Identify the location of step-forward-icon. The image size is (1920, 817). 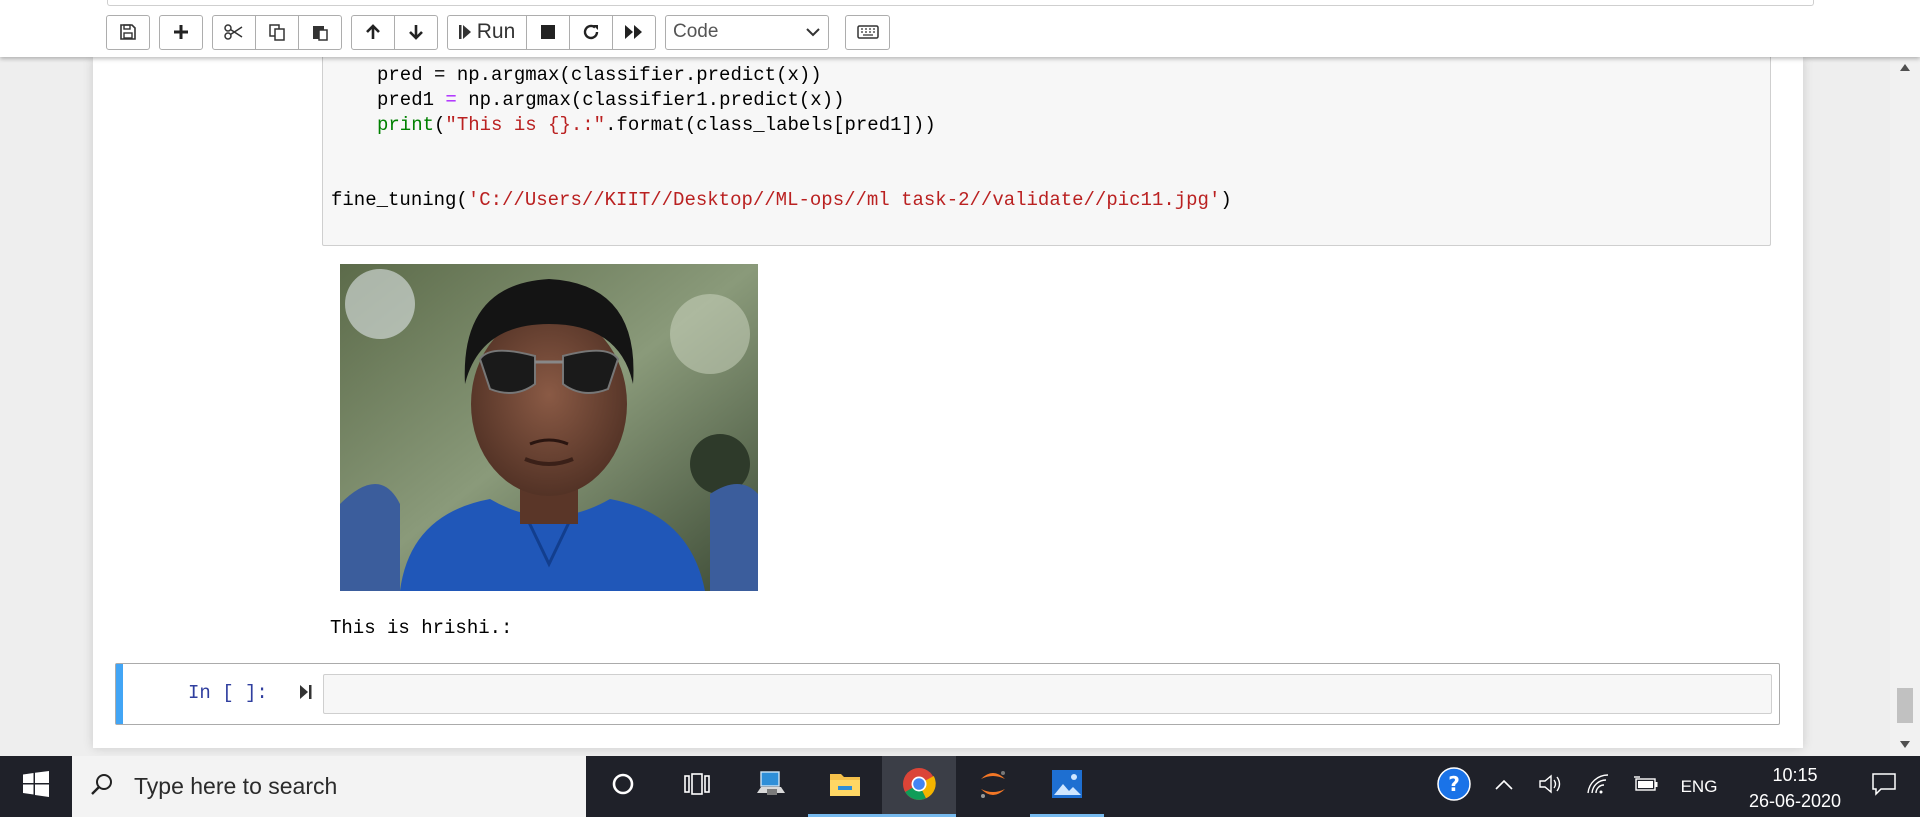
(467, 32).